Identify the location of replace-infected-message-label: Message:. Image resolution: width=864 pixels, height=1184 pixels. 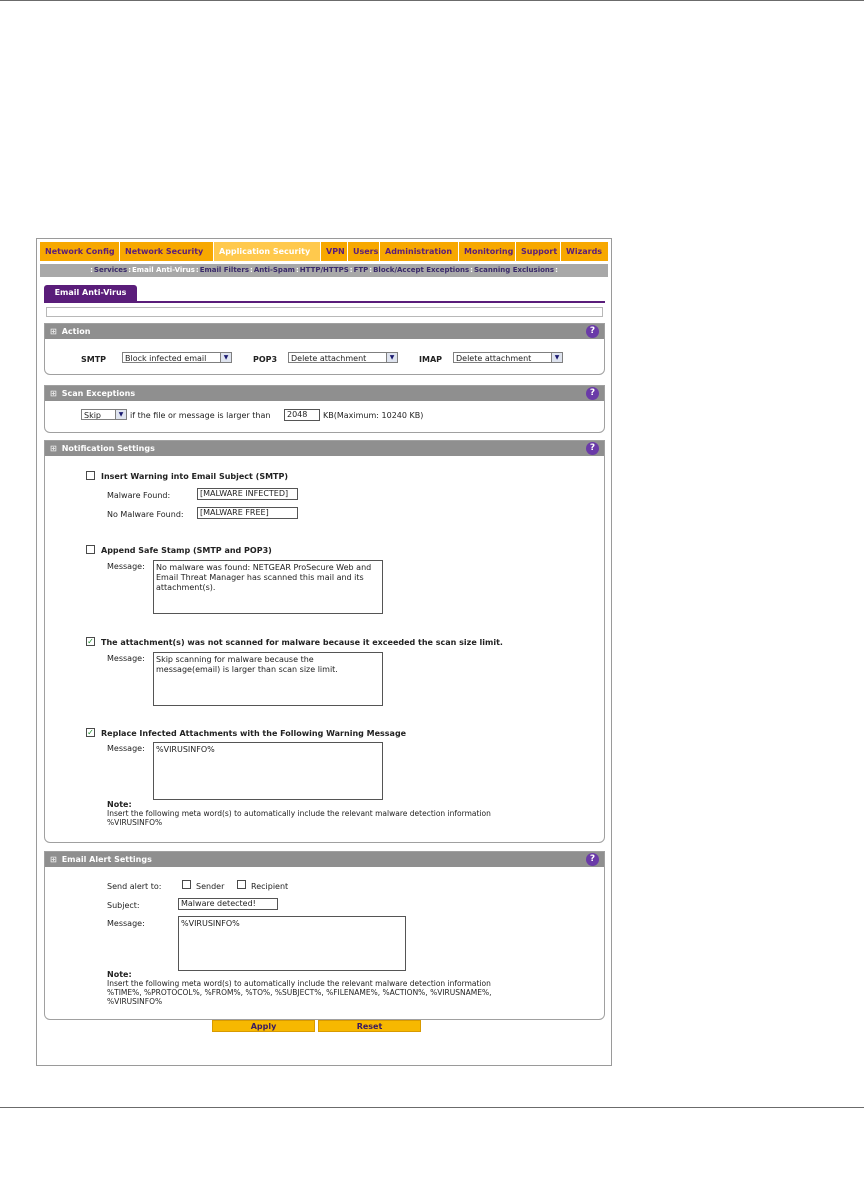
(126, 748).